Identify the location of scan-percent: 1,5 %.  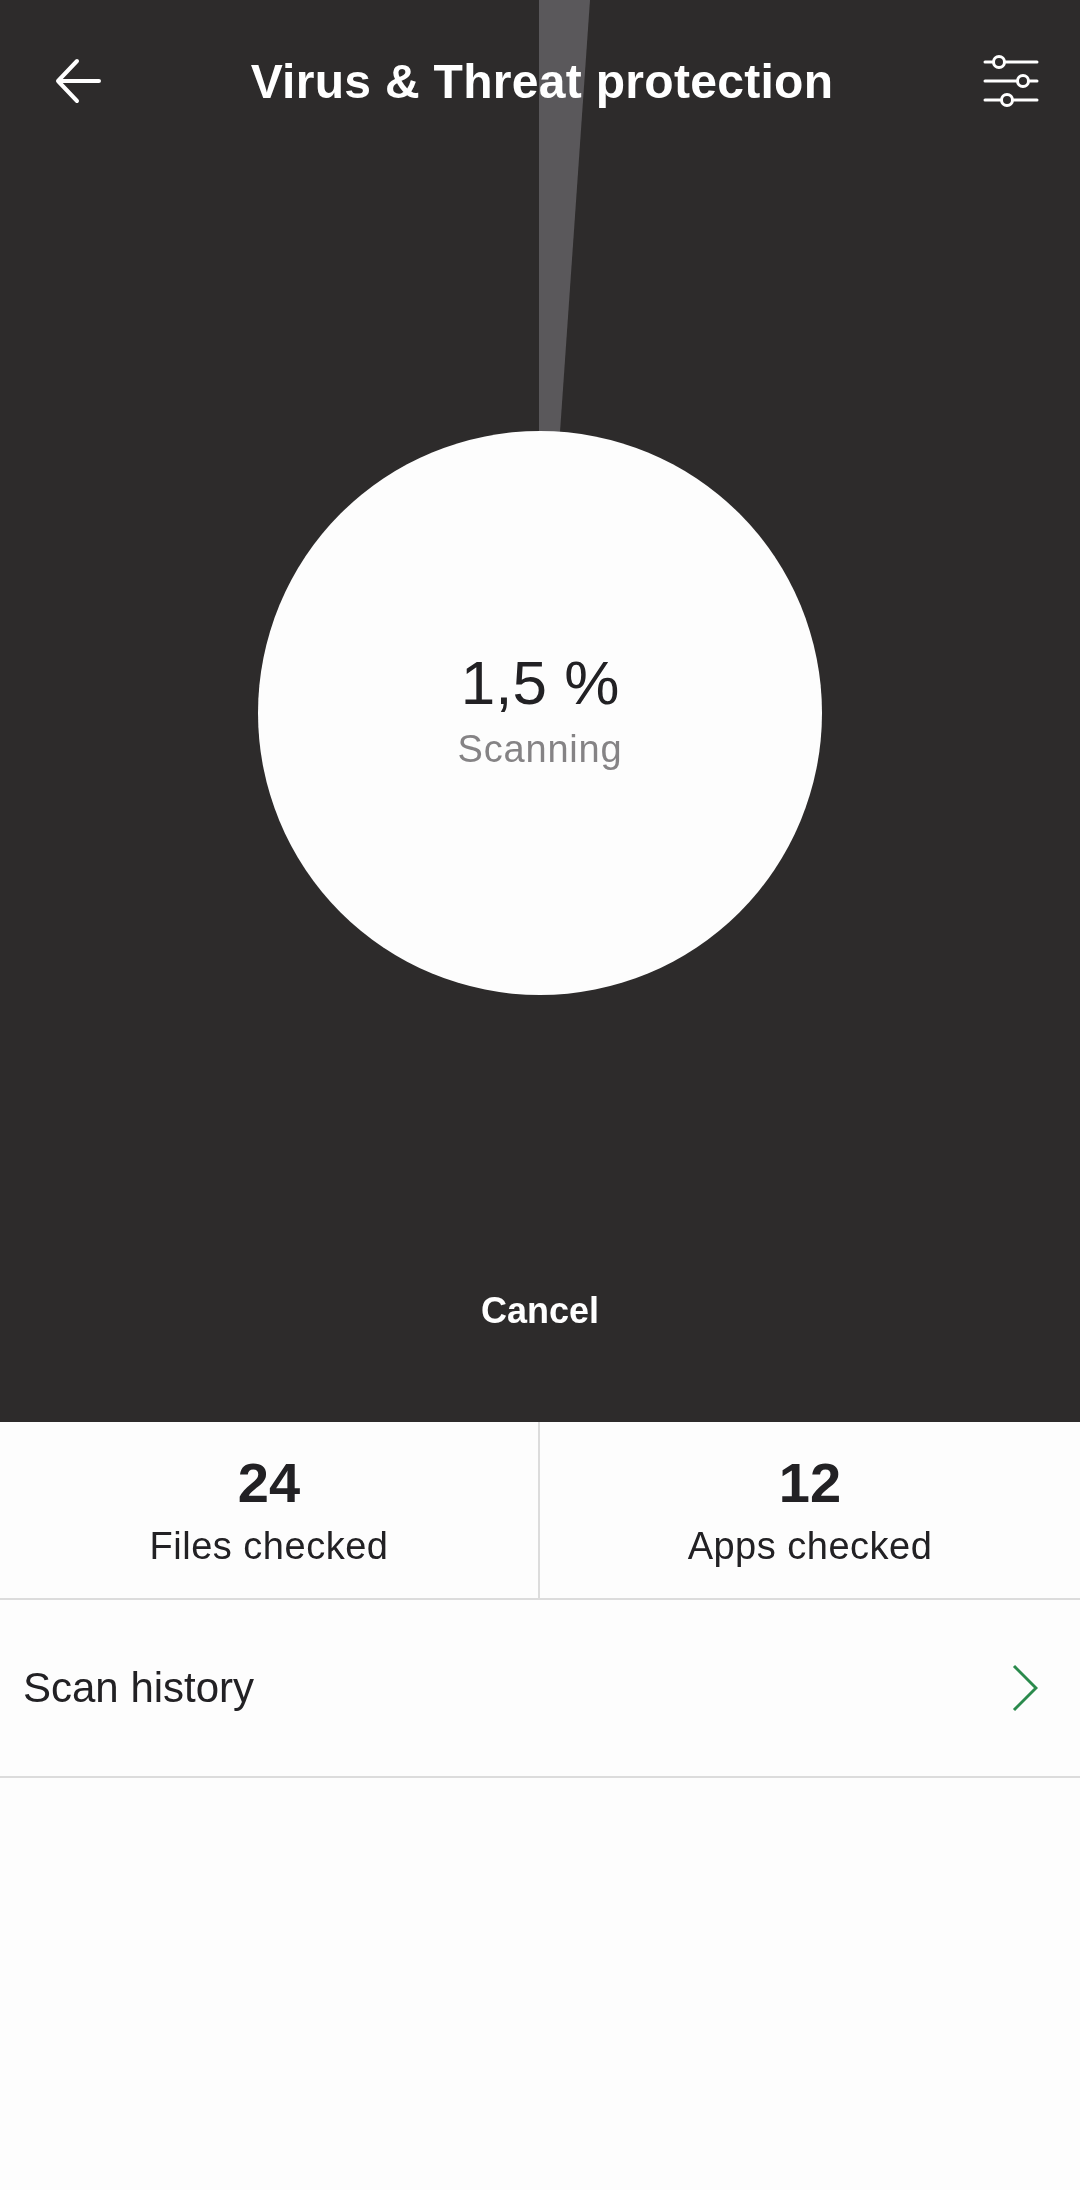
(540, 683).